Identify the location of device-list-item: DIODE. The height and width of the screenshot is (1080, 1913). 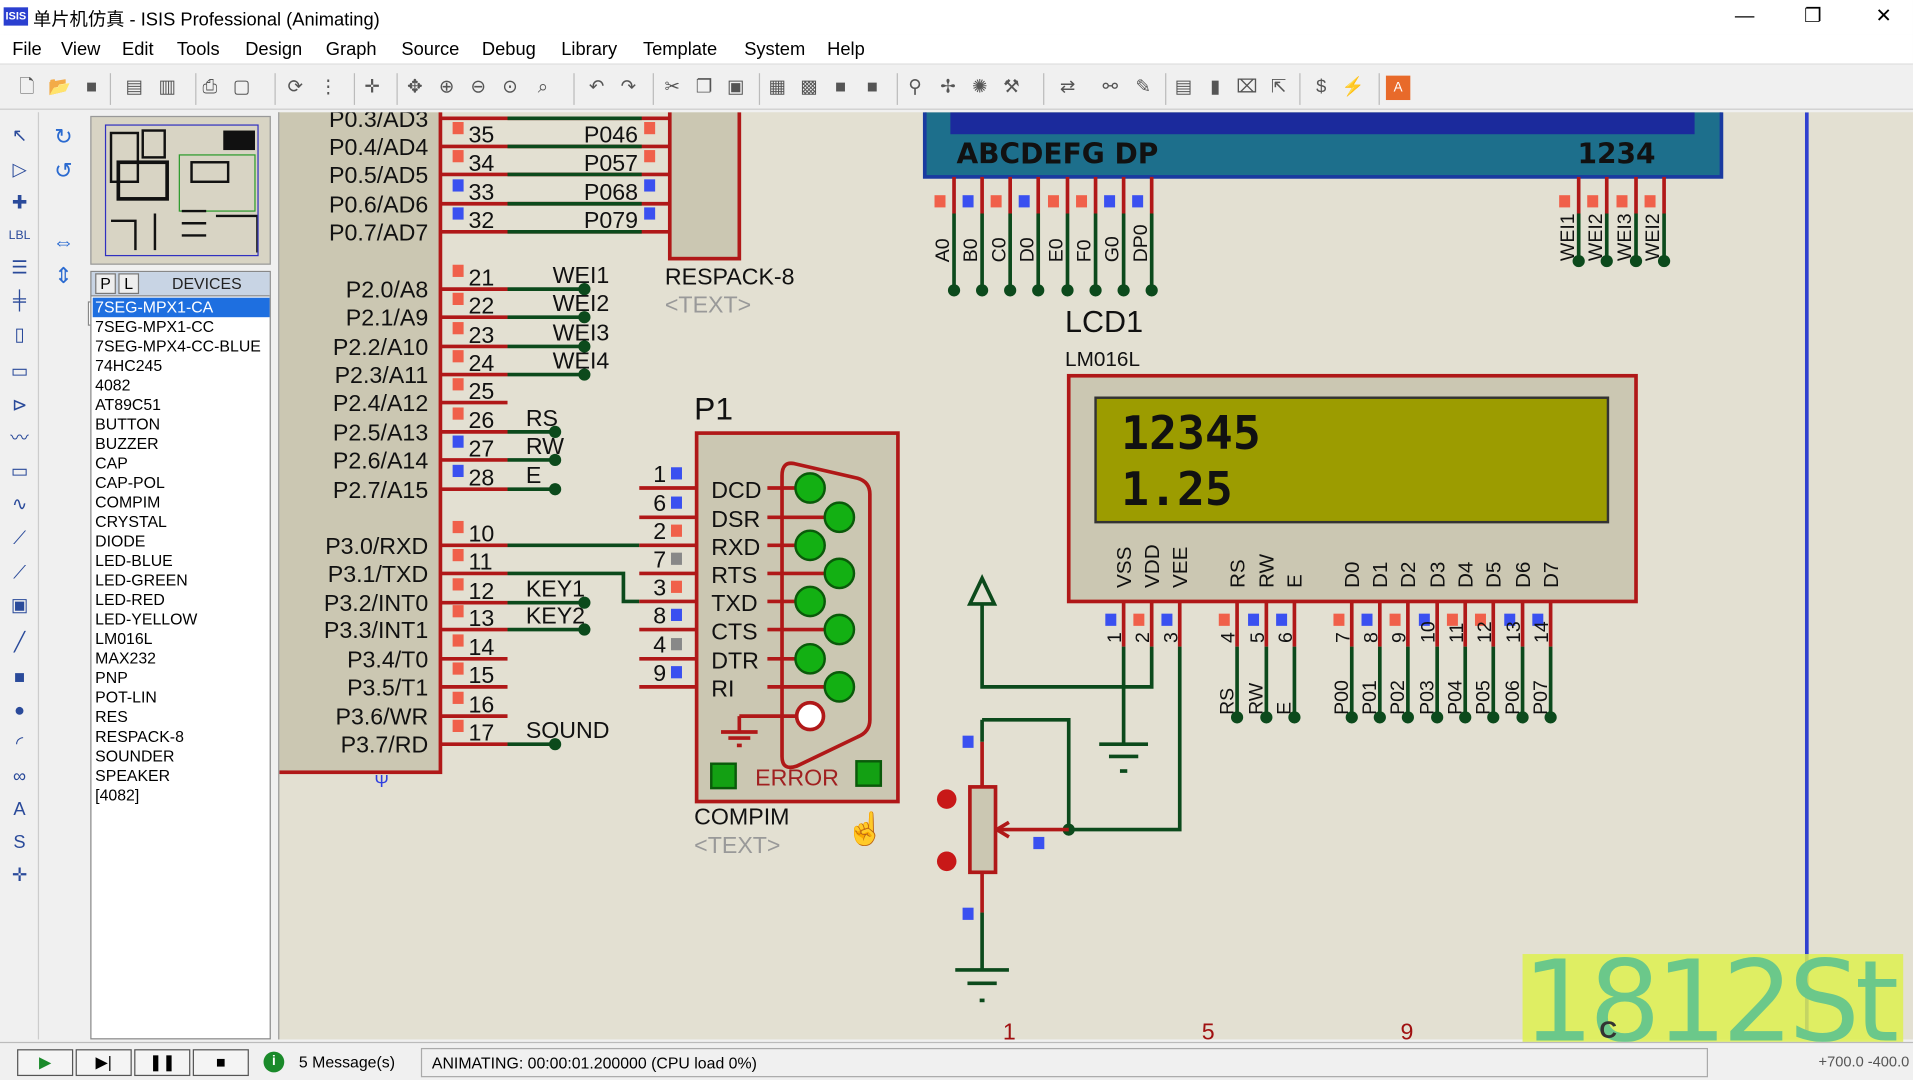
(181, 542).